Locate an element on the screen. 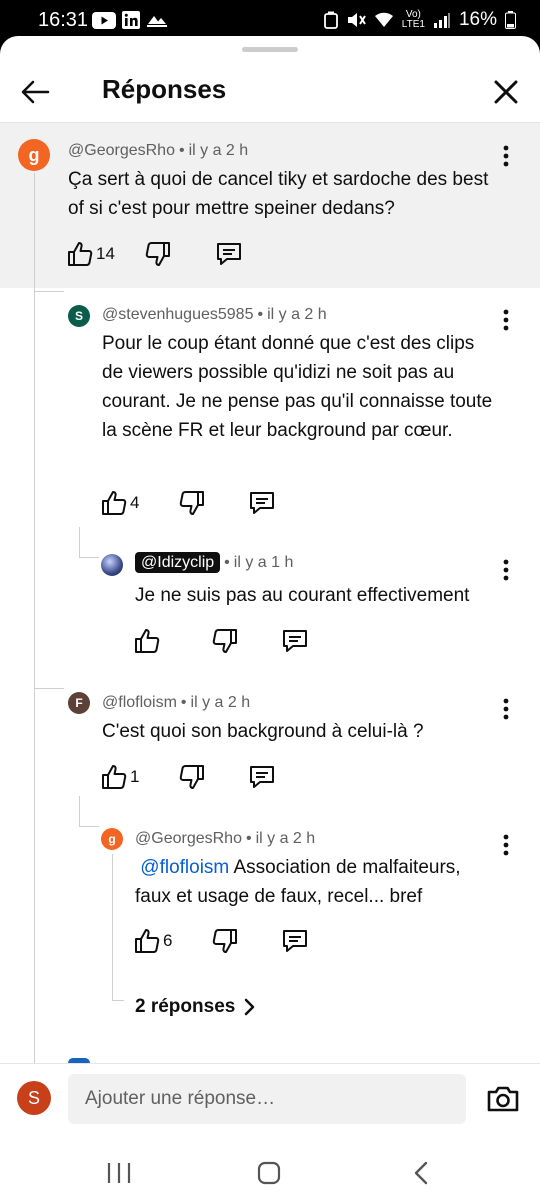 The width and height of the screenshot is (540, 1200). recent-apps-icon is located at coordinates (119, 1173).